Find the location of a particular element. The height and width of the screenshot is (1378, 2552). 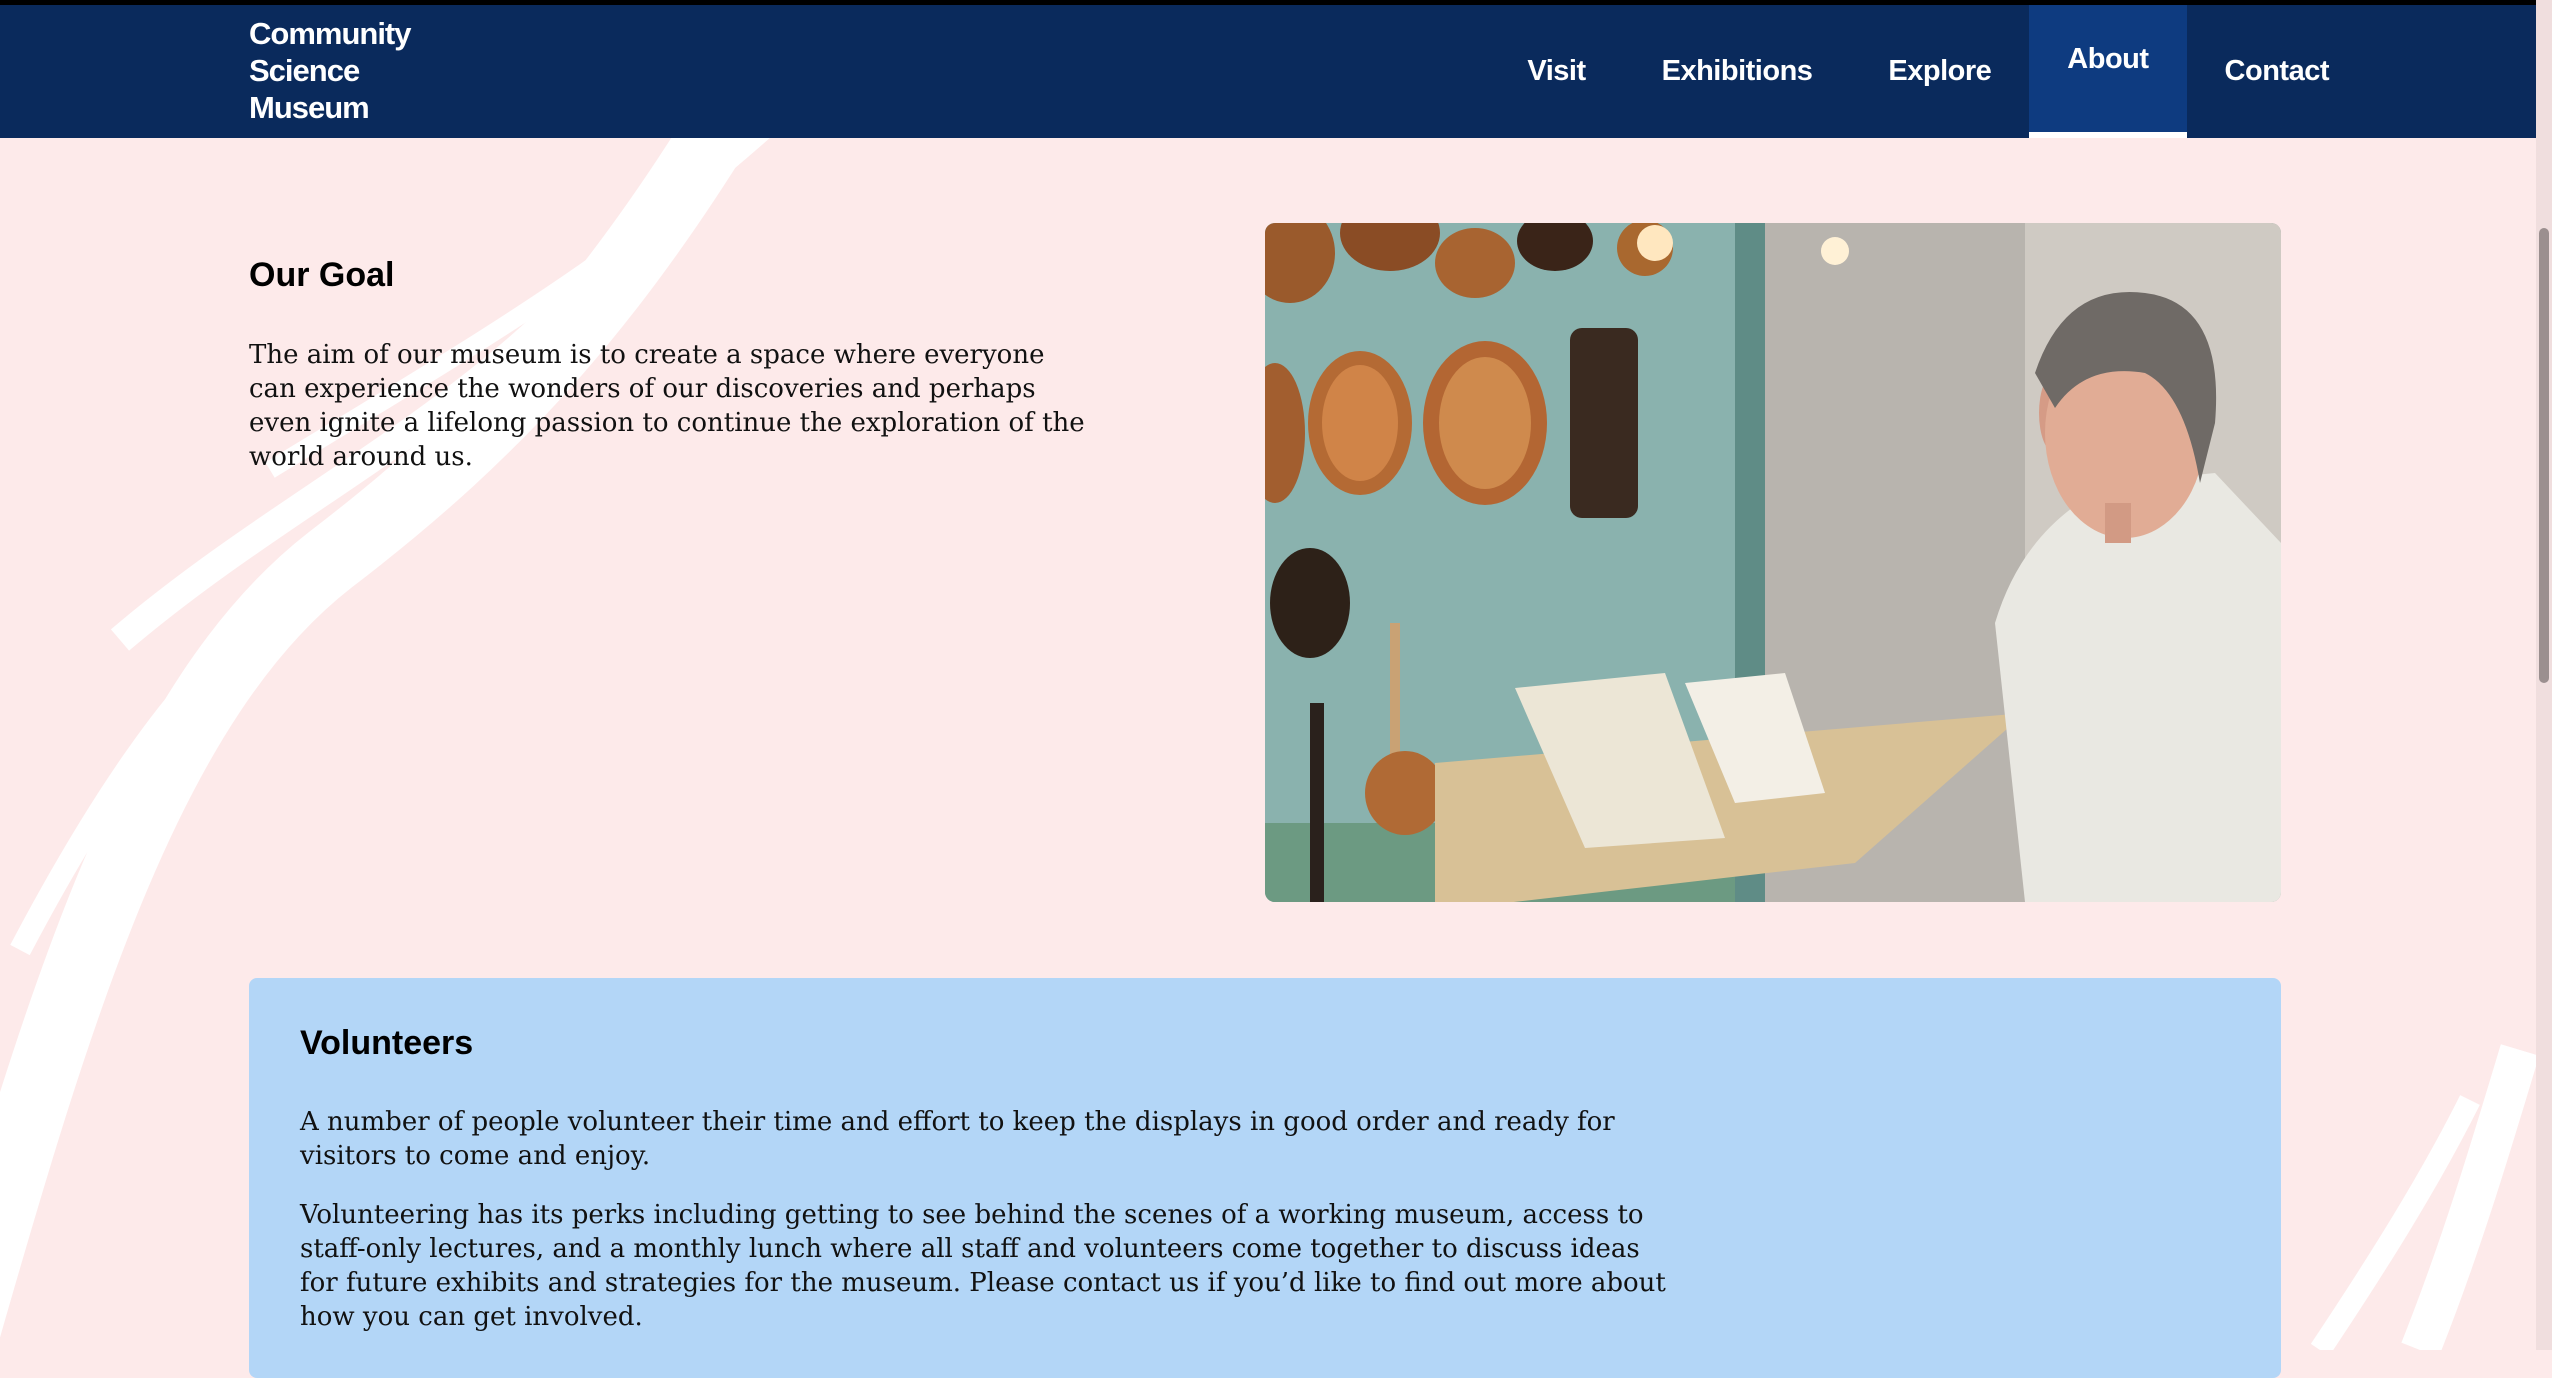

volunteers-heading: Volunteers is located at coordinates (387, 1043).